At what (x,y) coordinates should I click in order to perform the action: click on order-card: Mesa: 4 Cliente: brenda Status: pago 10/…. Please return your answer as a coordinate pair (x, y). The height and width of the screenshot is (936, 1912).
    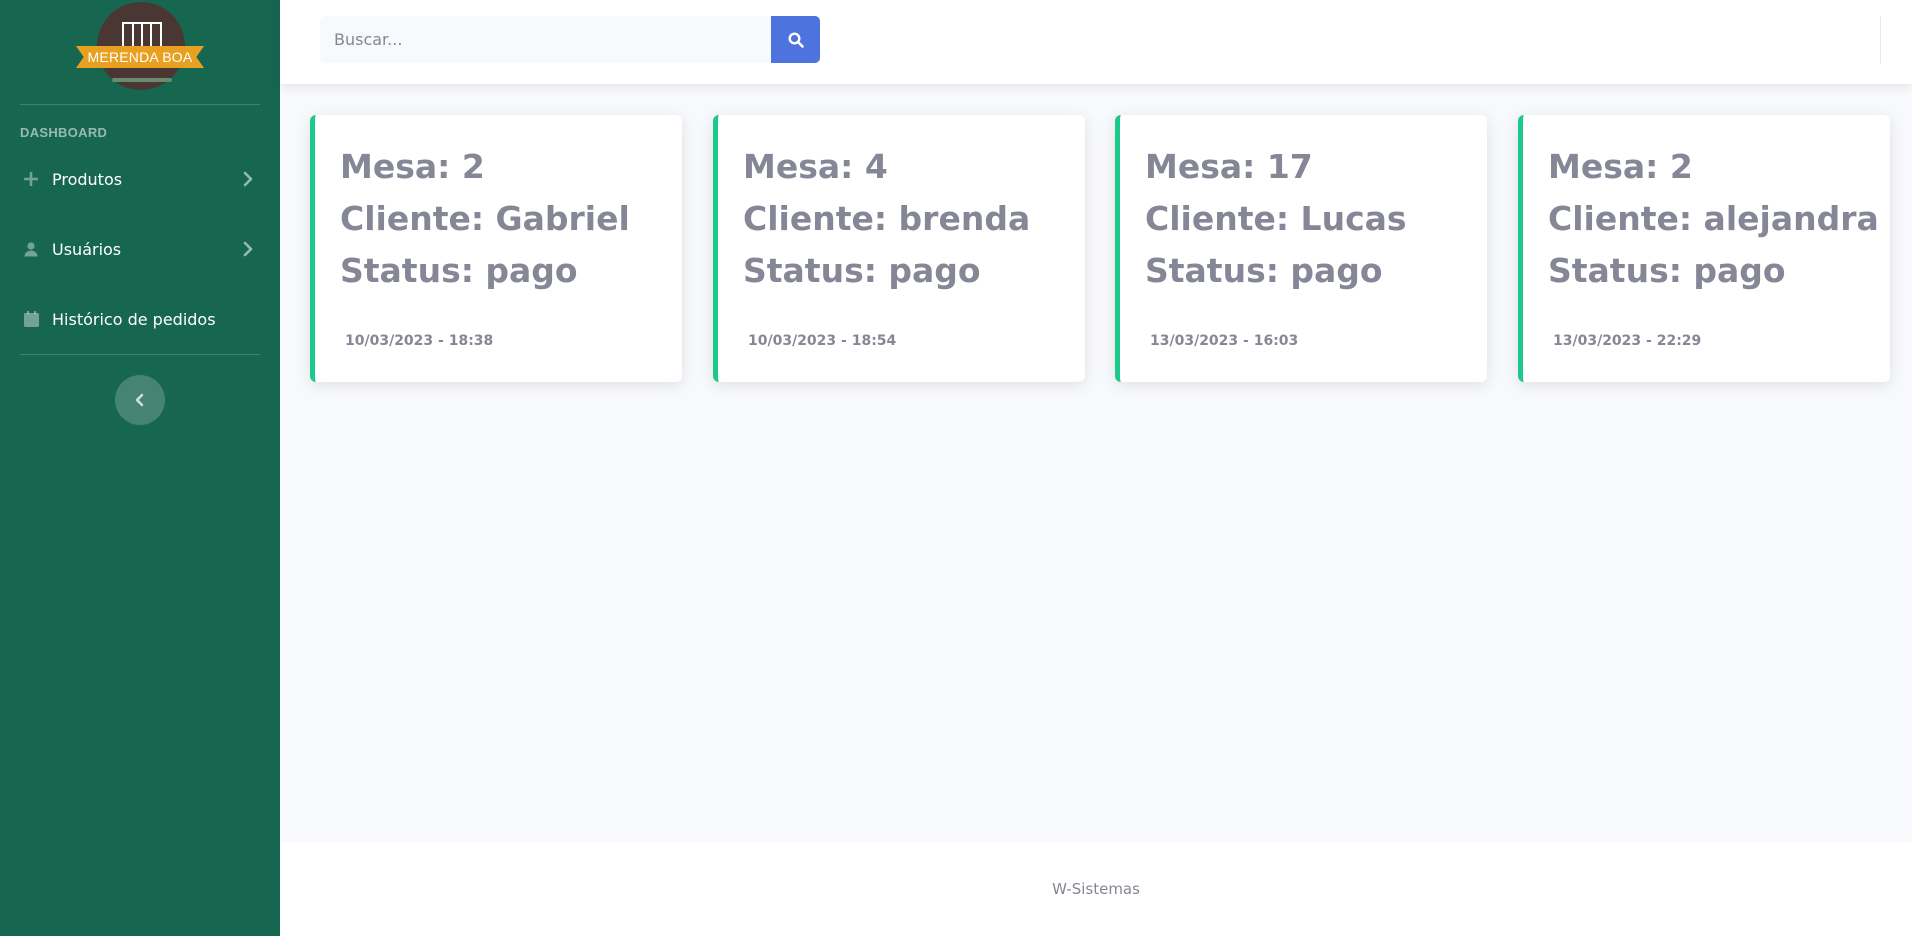
    Looking at the image, I should click on (899, 248).